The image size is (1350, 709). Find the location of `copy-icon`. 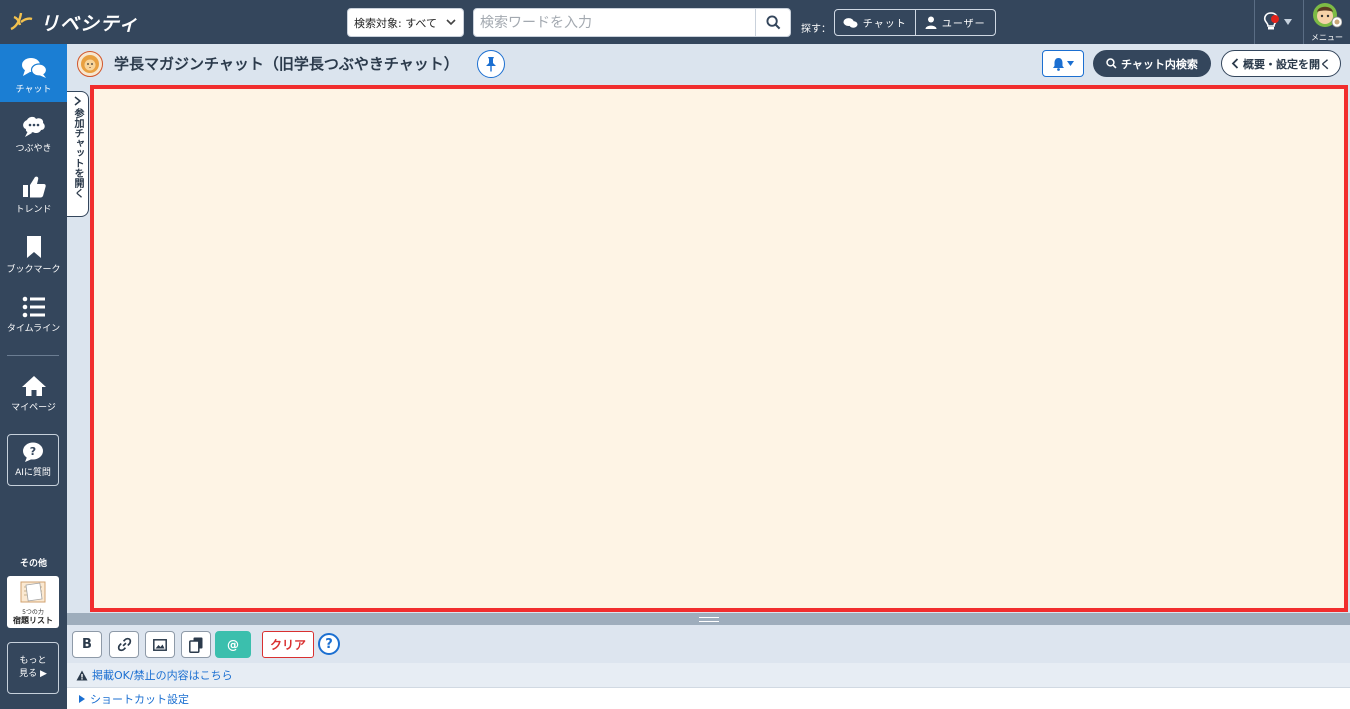

copy-icon is located at coordinates (196, 645).